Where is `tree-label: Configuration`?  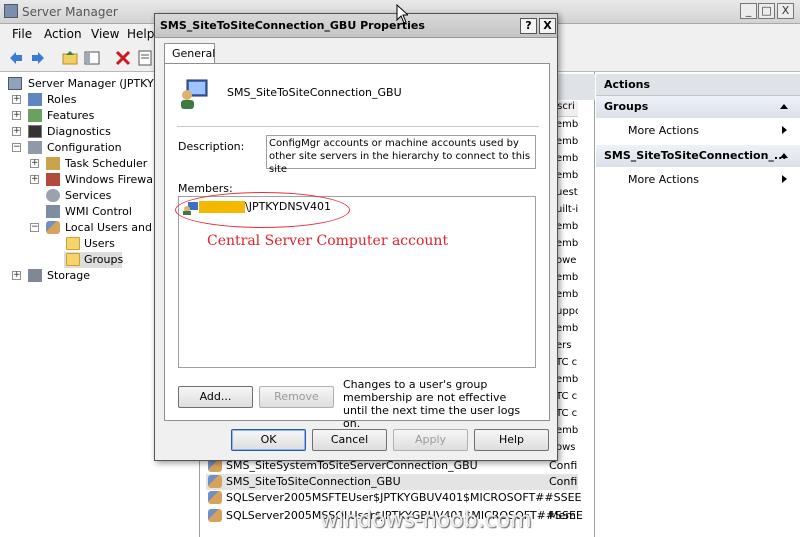
tree-label: Configuration is located at coordinates (84, 147).